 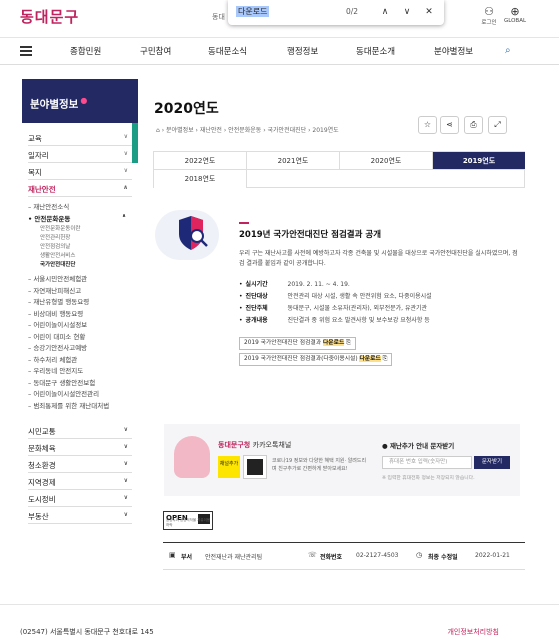 What do you see at coordinates (287, 130) in the screenshot?
I see `breadcrumb-item: 국가안전대진단` at bounding box center [287, 130].